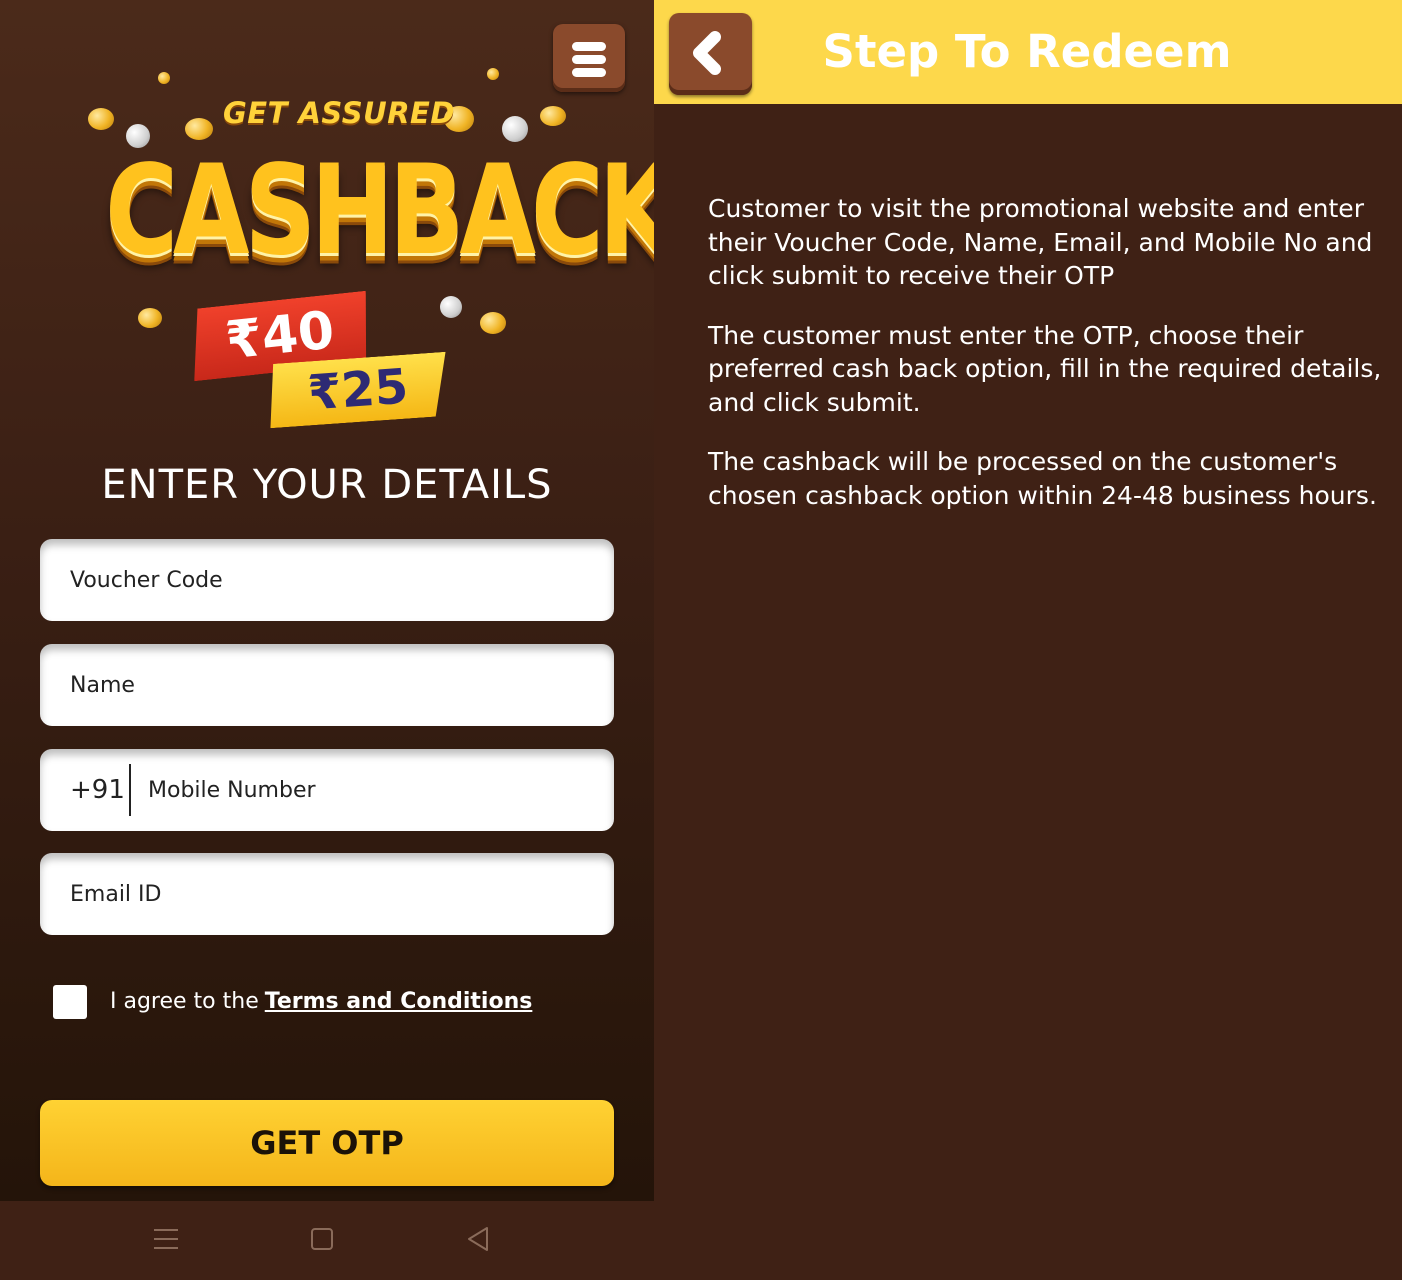 Image resolution: width=1402 pixels, height=1280 pixels. I want to click on recent-apps-icon, so click(166, 1239).